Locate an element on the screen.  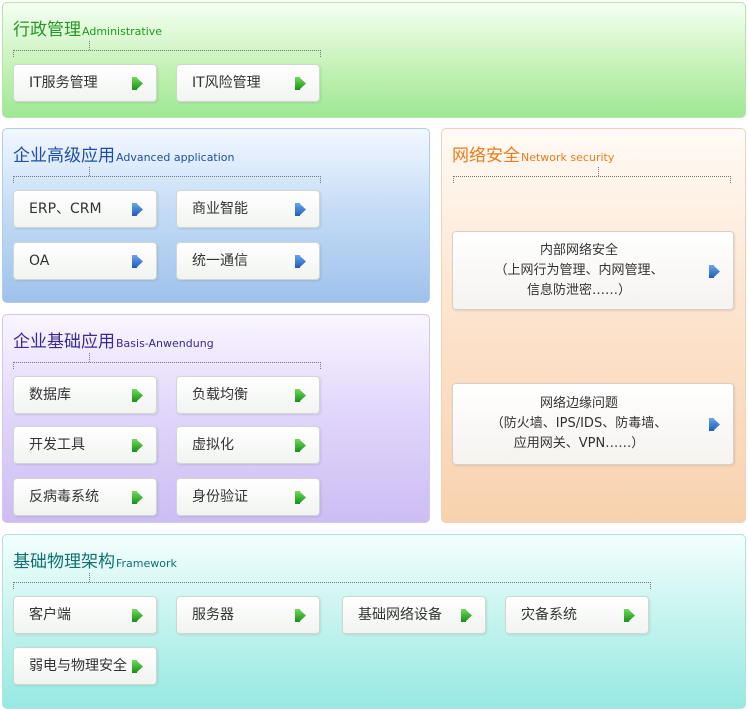
antivirus-button: 反病毒系统 is located at coordinates (85, 497).